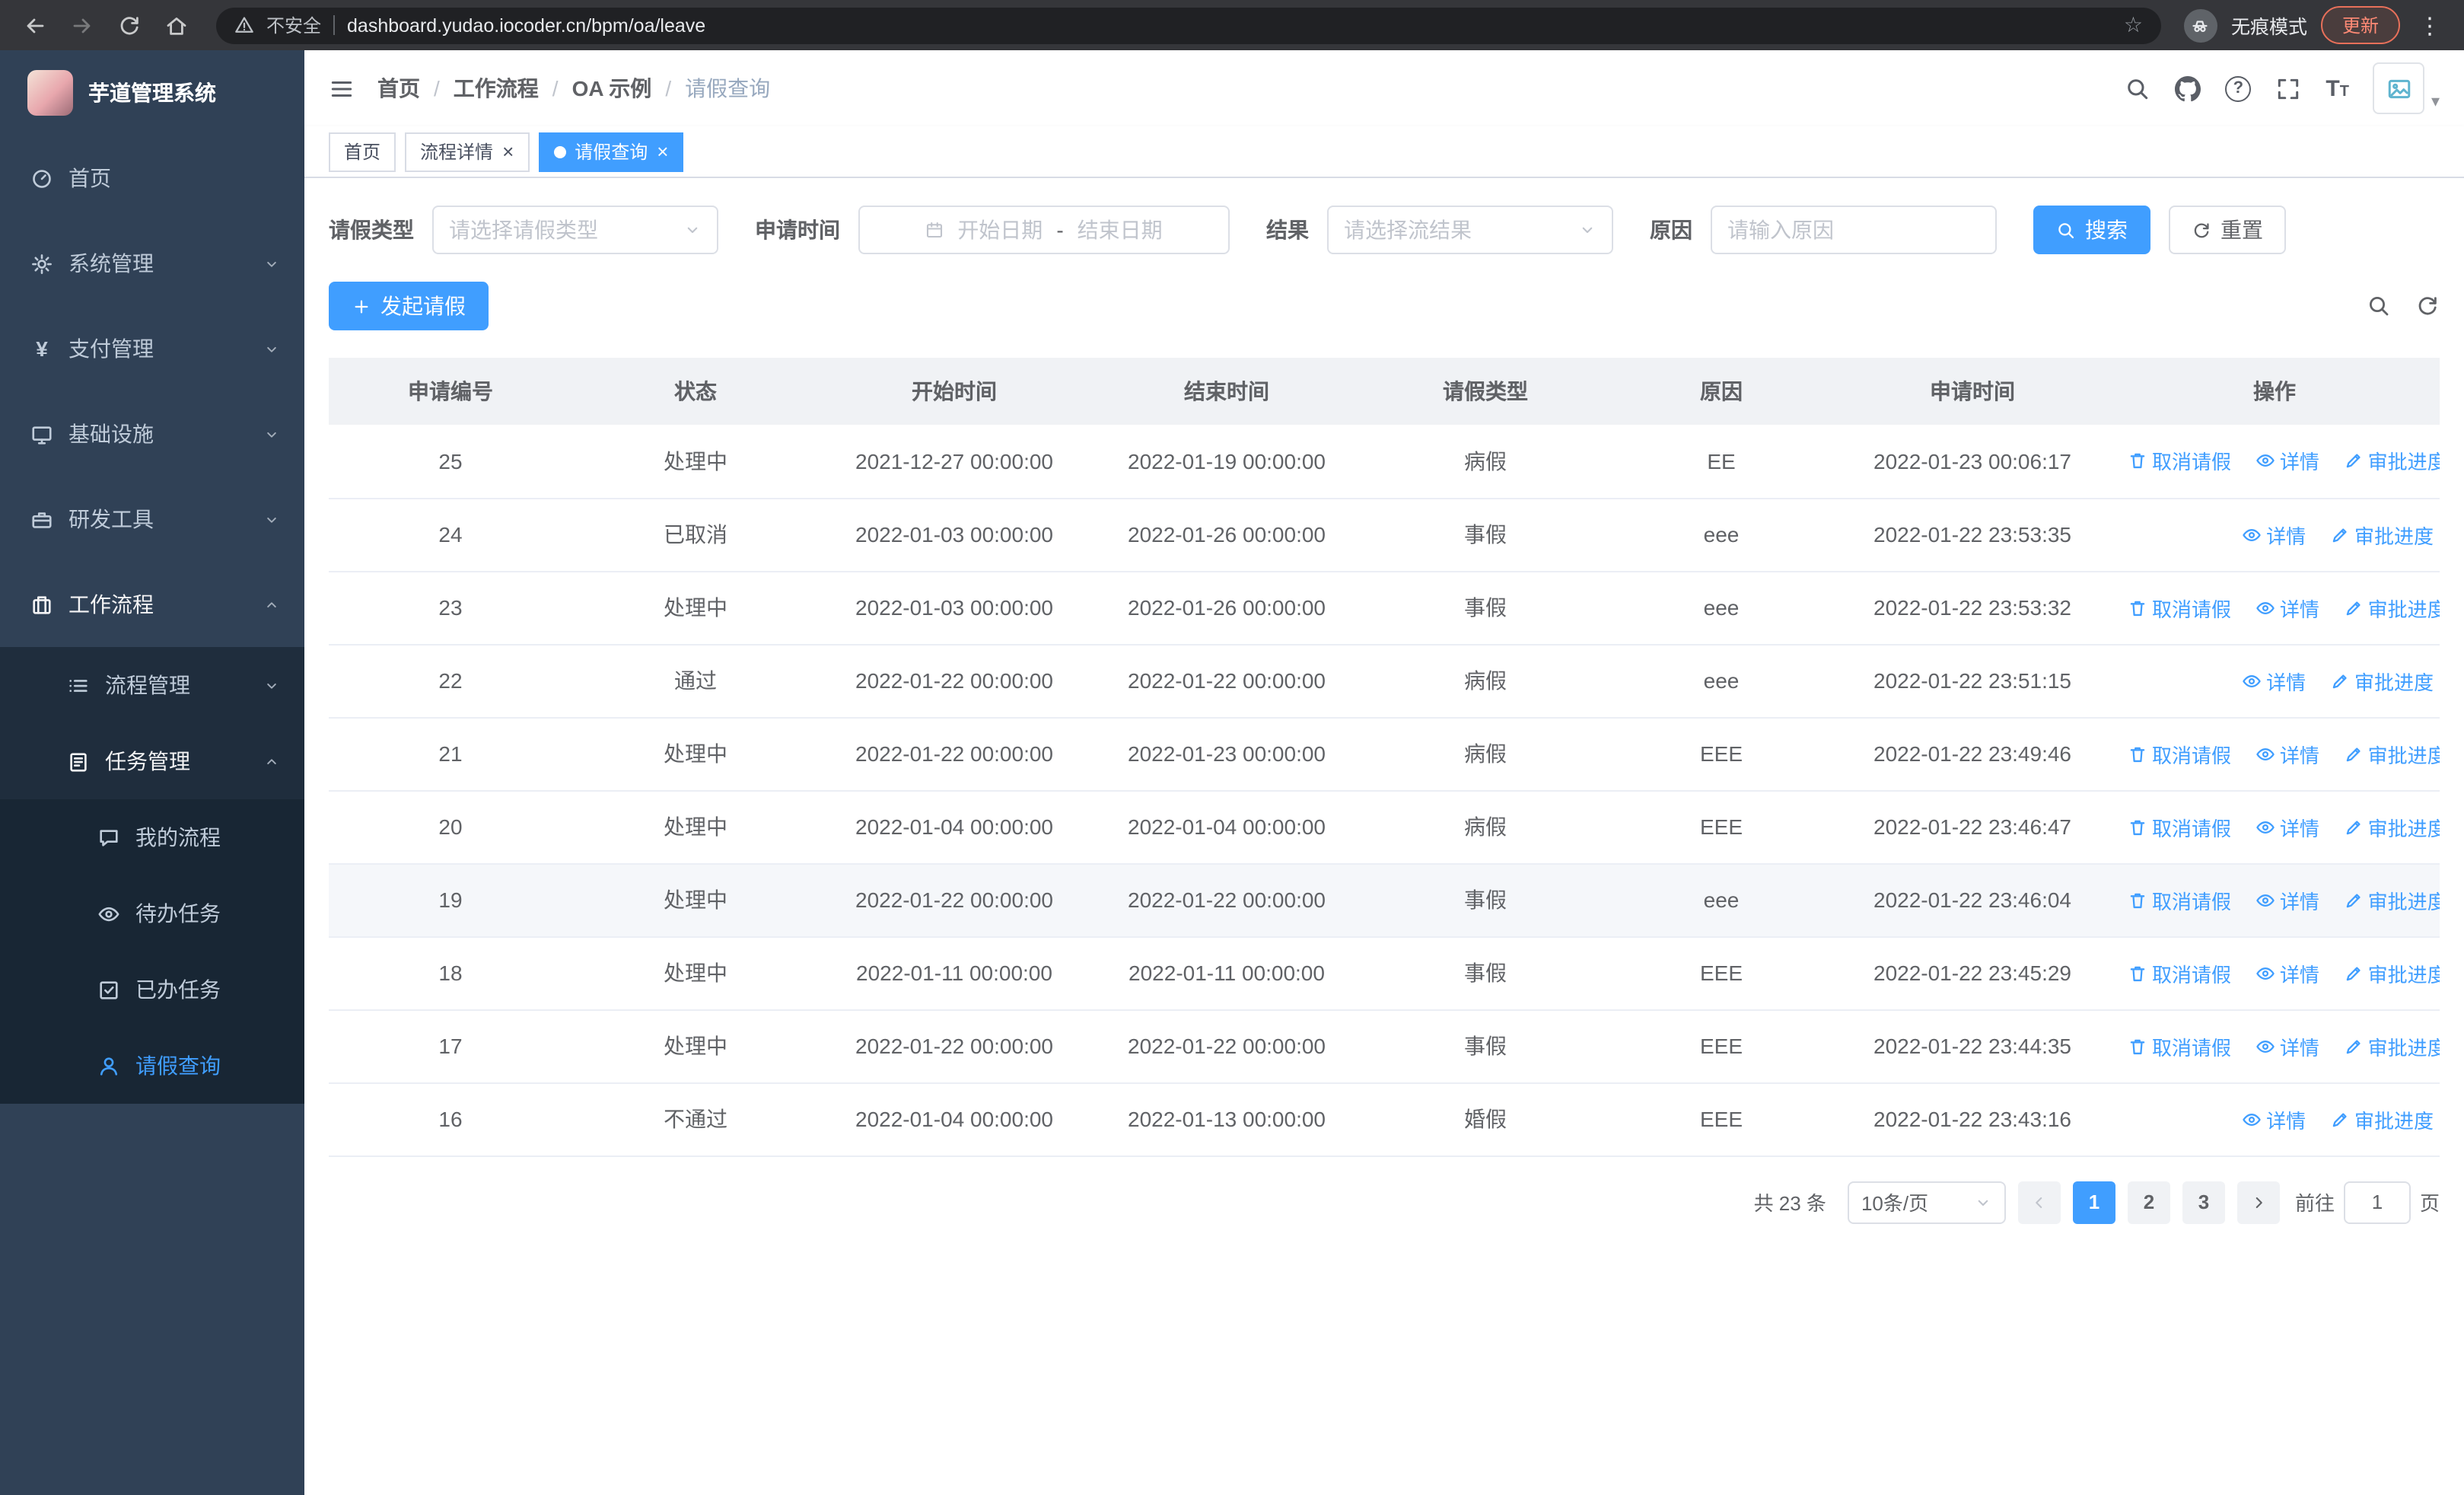  Describe the element at coordinates (152, 605) in the screenshot. I see `sidebar-item-workflow: 工作流程` at that location.